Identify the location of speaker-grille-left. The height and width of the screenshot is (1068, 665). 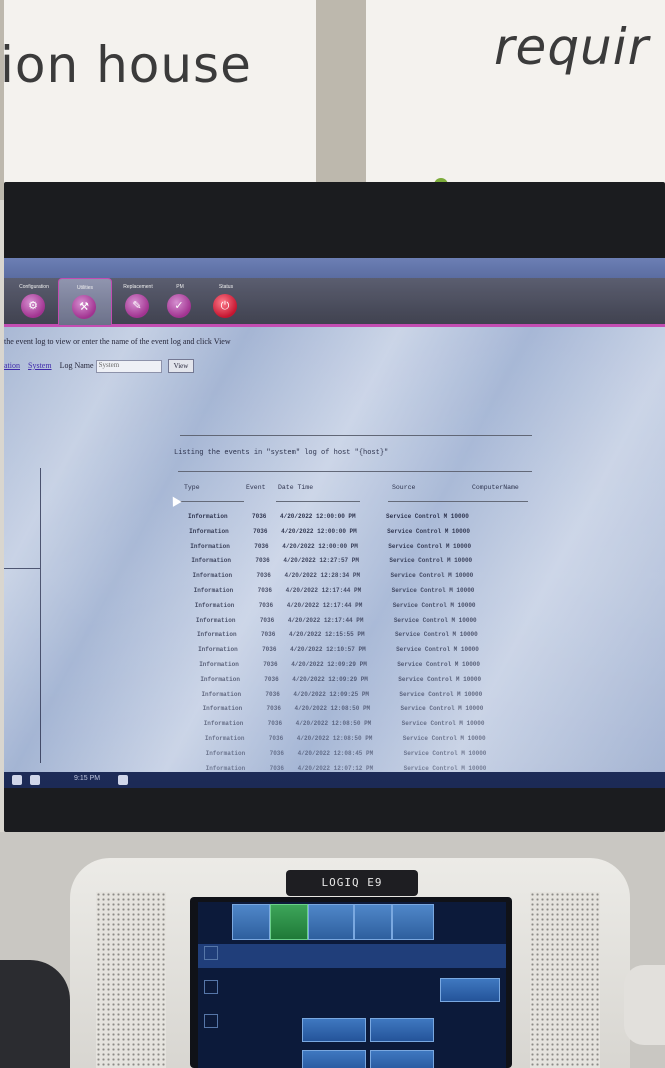
(131, 980).